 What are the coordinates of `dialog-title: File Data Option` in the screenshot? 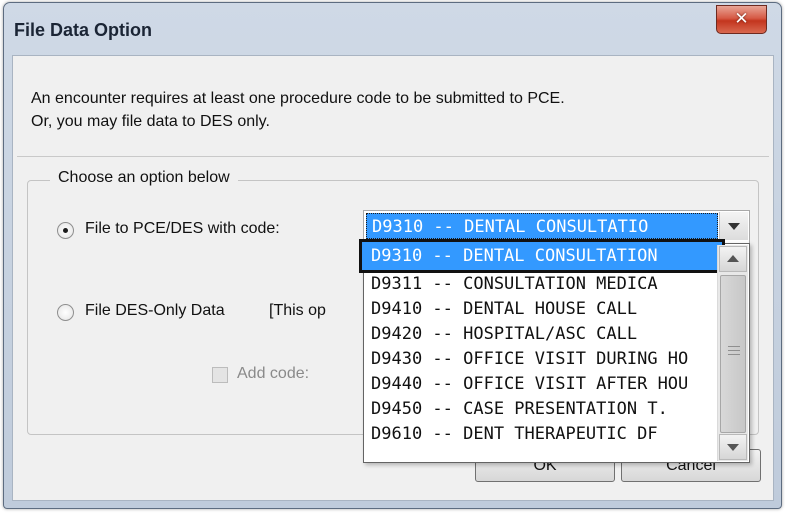 It's located at (83, 30).